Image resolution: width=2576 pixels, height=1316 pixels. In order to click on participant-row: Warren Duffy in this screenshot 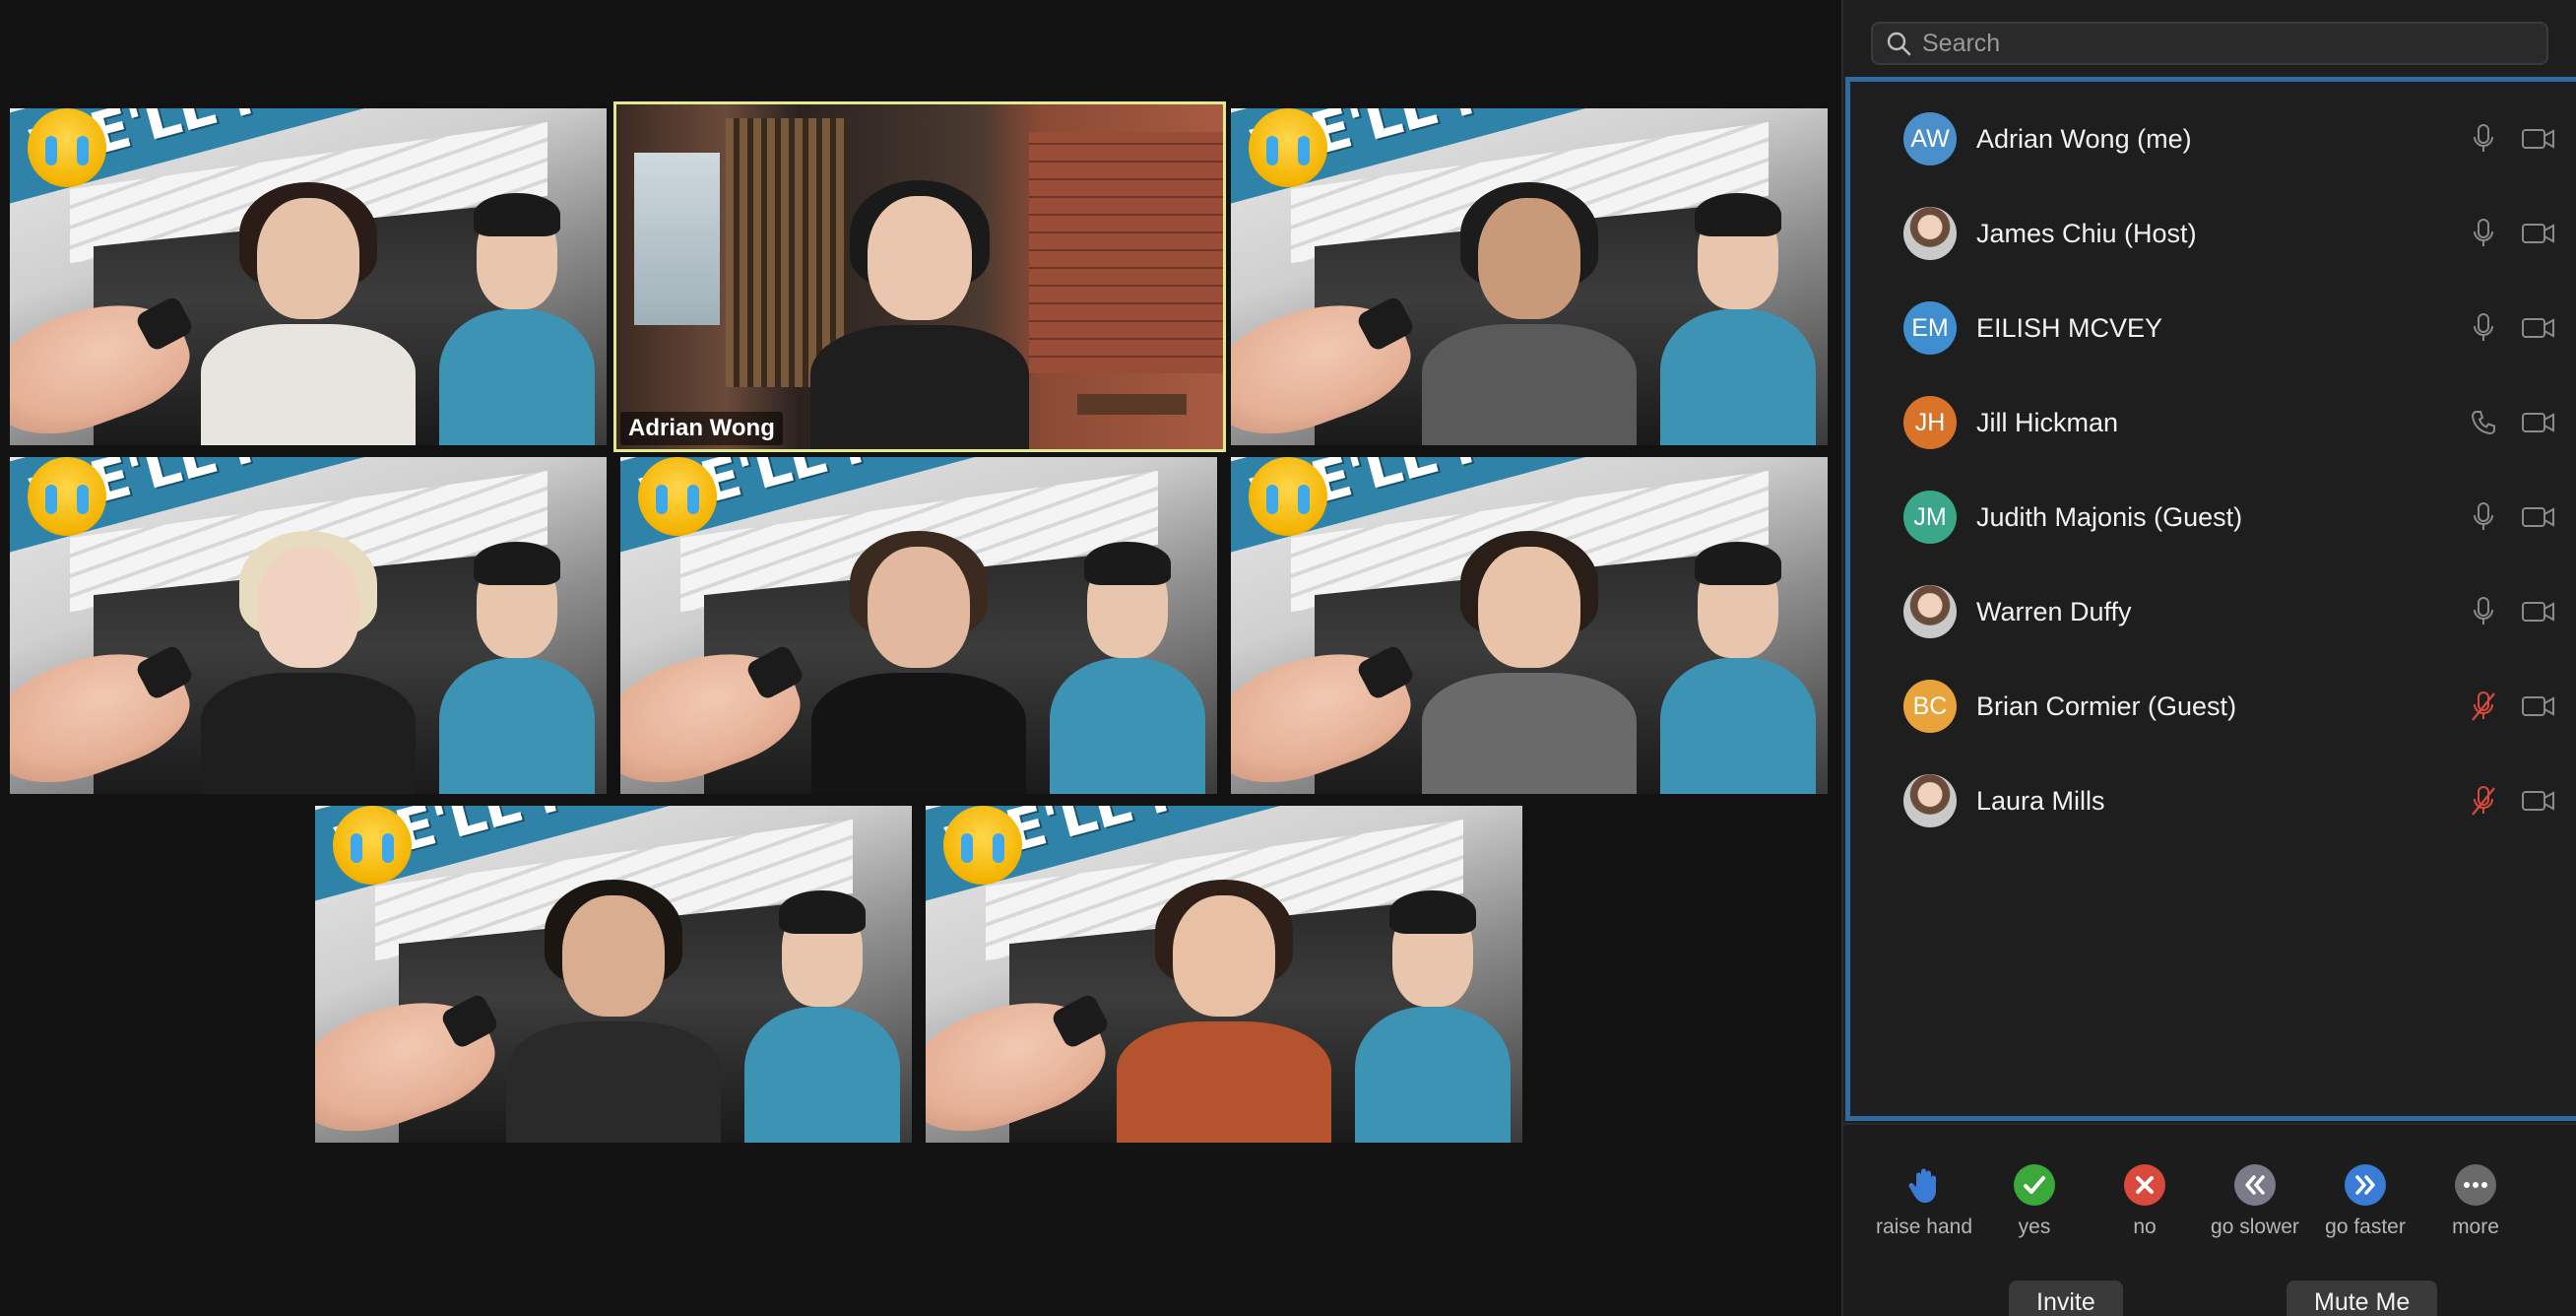, I will do `click(2213, 611)`.